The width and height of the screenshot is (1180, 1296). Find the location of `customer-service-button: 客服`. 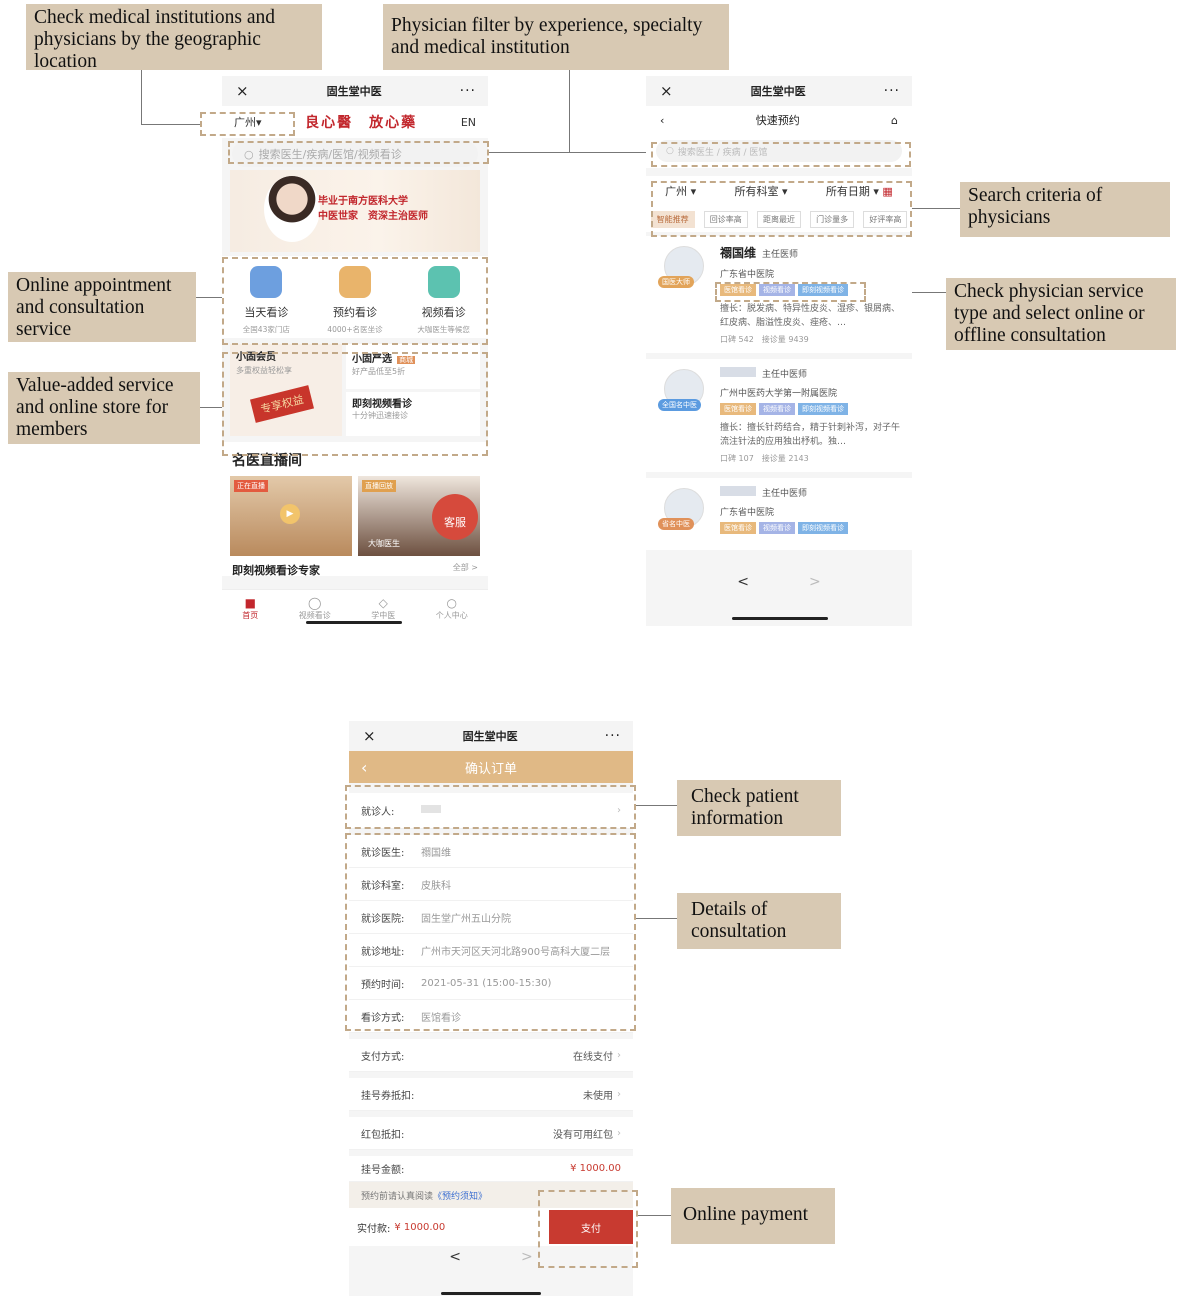

customer-service-button: 客服 is located at coordinates (455, 517).